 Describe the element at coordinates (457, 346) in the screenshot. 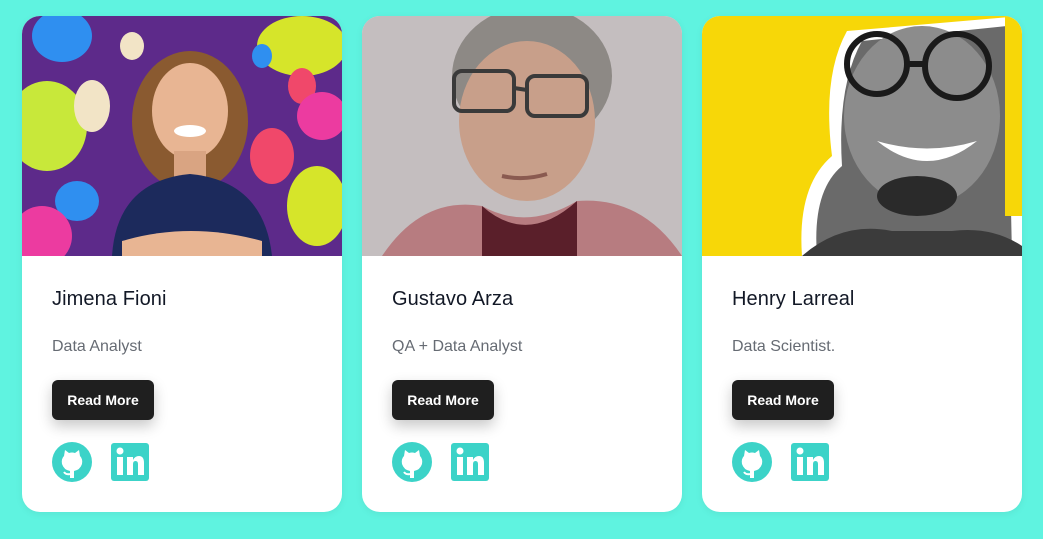

I see `member-role: QA + Data Analyst` at that location.